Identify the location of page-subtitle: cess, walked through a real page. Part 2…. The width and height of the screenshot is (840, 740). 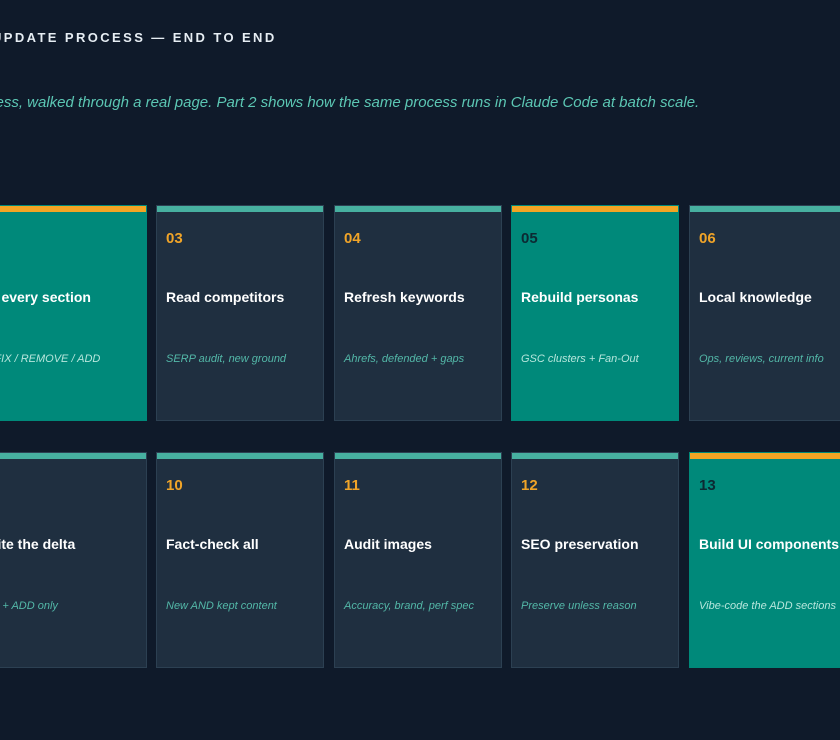
(350, 102).